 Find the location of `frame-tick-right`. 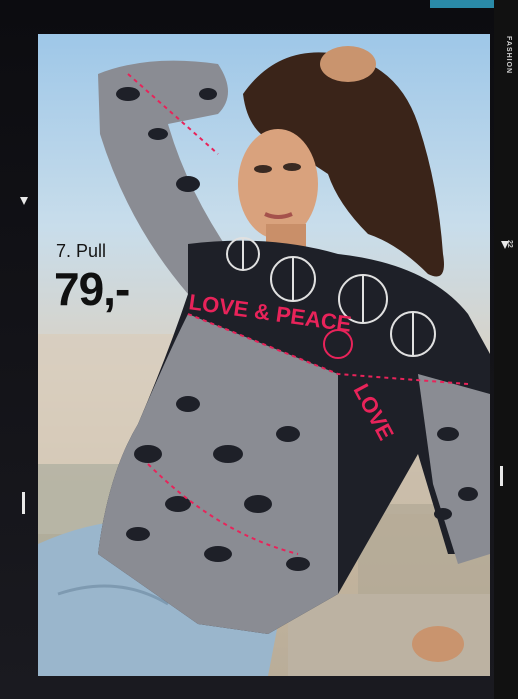

frame-tick-right is located at coordinates (501, 476).